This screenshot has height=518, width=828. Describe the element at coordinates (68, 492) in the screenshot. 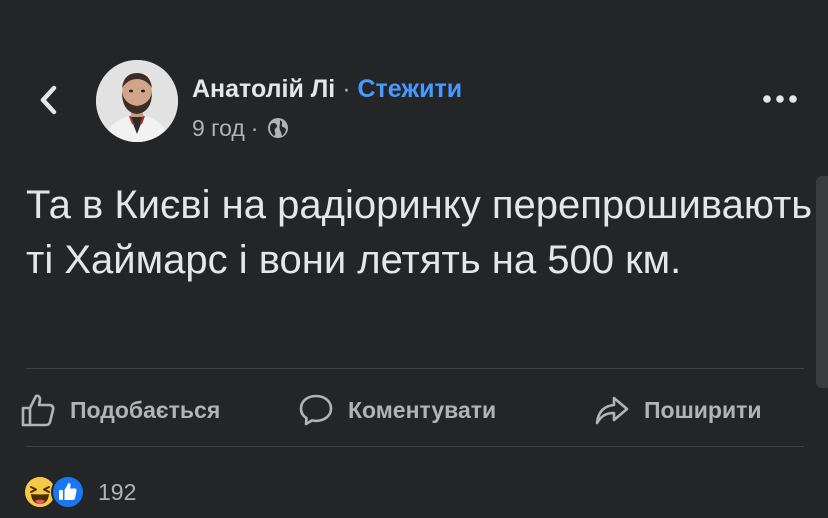

I see `like-reaction-icon` at that location.